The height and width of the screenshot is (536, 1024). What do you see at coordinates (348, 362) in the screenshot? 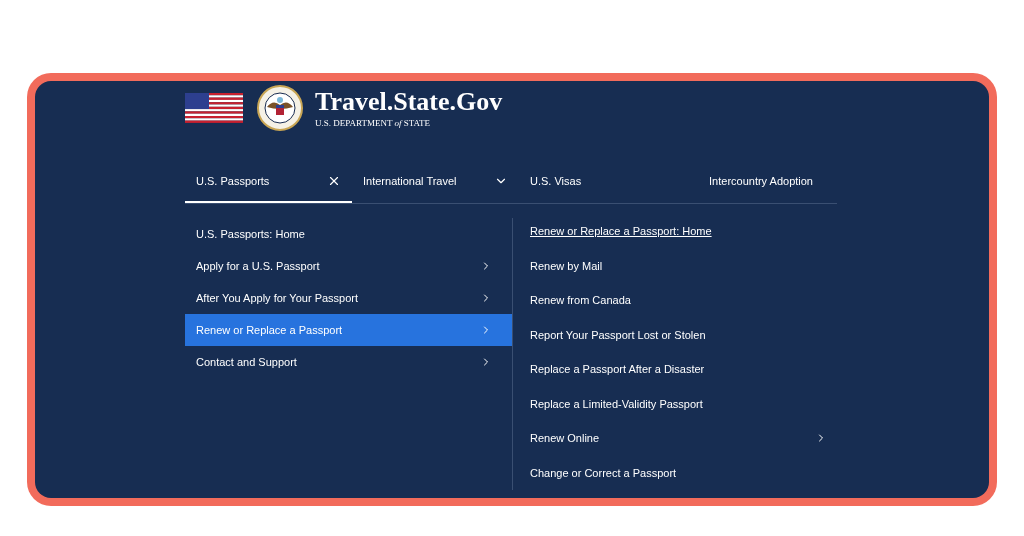
I see `menu-item: Contact and Support` at bounding box center [348, 362].